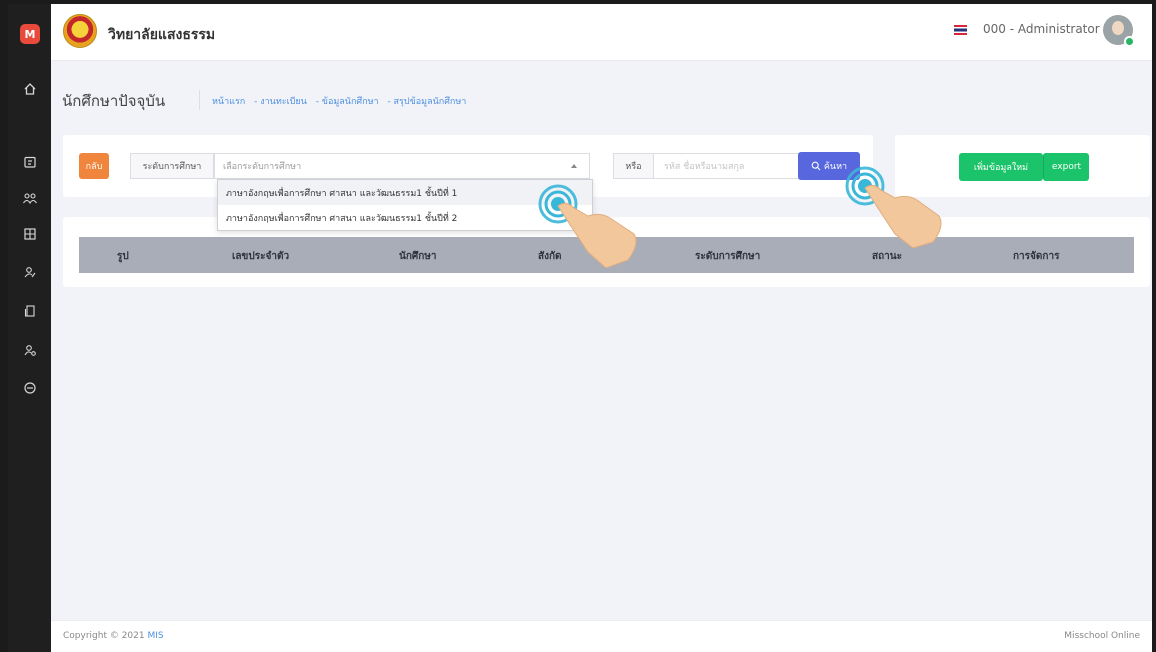 This screenshot has height=652, width=1156. What do you see at coordinates (172, 166) in the screenshot?
I see `level-label: ระดับการศึกษา` at bounding box center [172, 166].